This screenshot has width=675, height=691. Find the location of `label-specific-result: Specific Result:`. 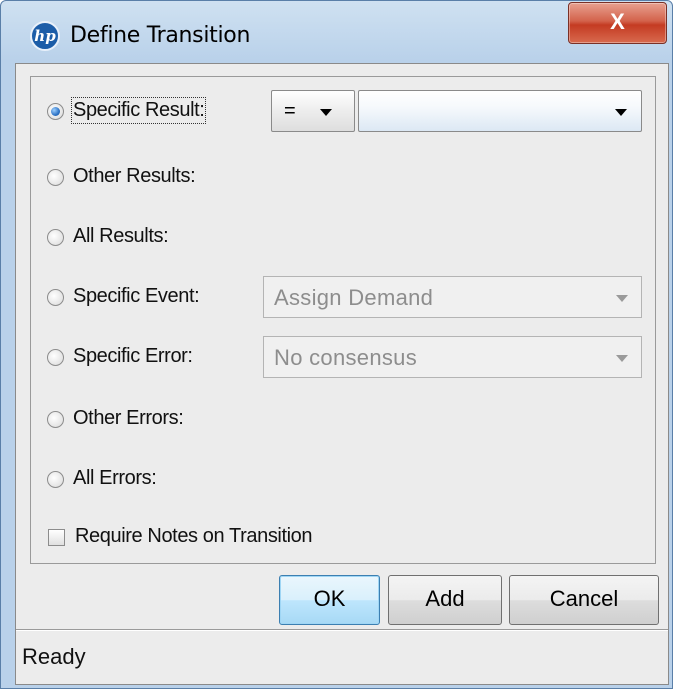

label-specific-result: Specific Result: is located at coordinates (138, 110).